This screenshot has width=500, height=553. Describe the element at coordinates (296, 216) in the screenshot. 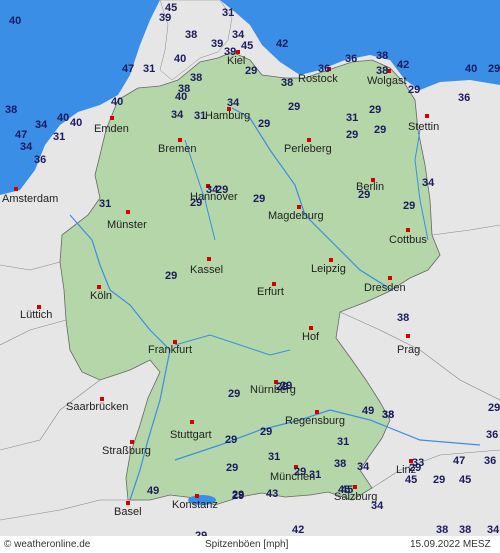

I see `city-label: Magdeburg` at that location.